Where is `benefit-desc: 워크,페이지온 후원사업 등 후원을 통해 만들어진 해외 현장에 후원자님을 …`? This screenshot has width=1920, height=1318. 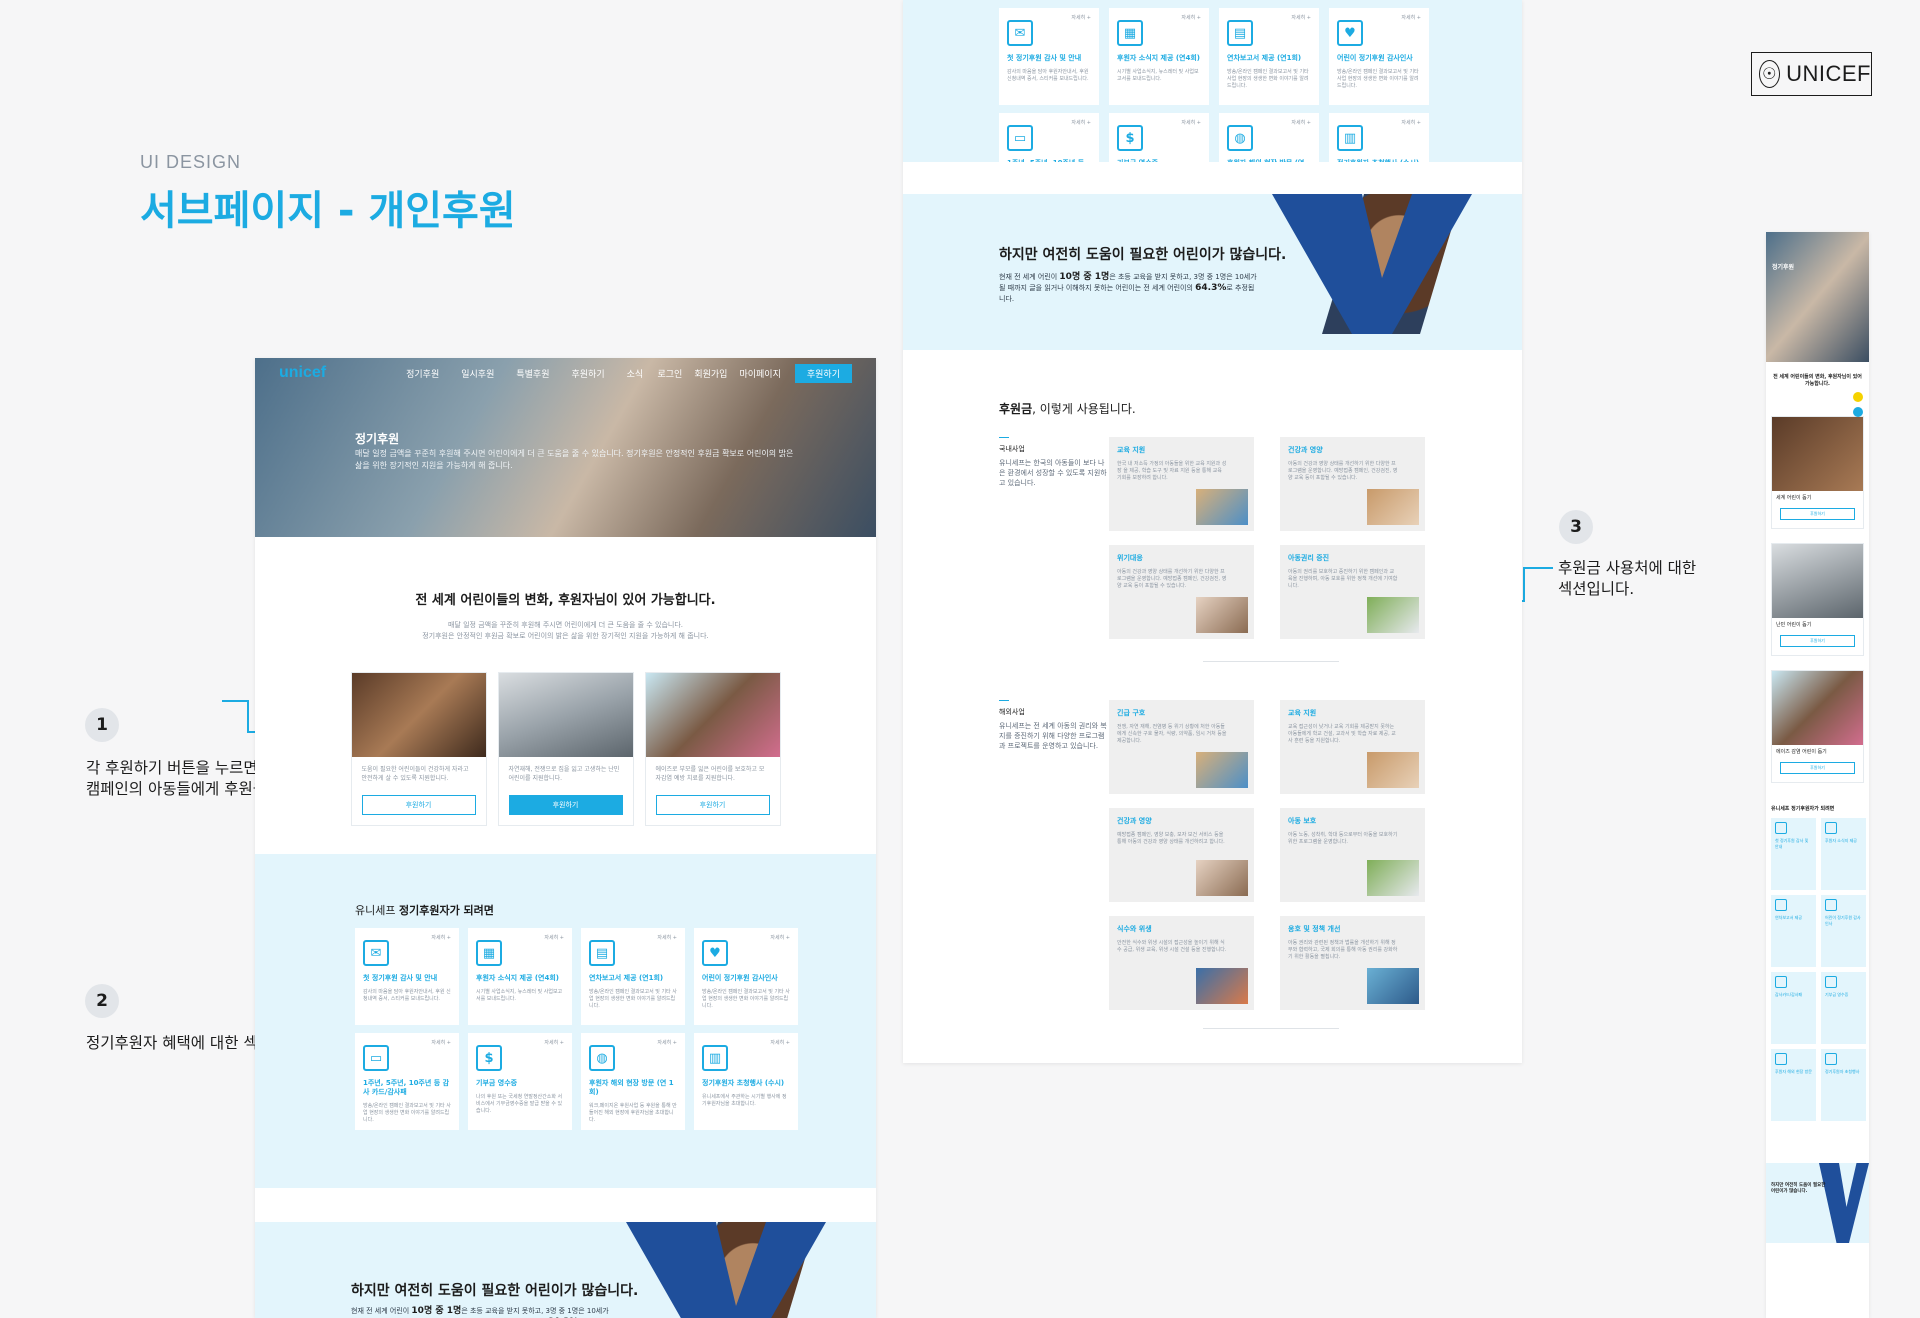
benefit-desc: 워크,페이지온 후원사업 등 후원을 통해 만들어진 해외 현장에 후원자님을 … is located at coordinates (633, 1113).